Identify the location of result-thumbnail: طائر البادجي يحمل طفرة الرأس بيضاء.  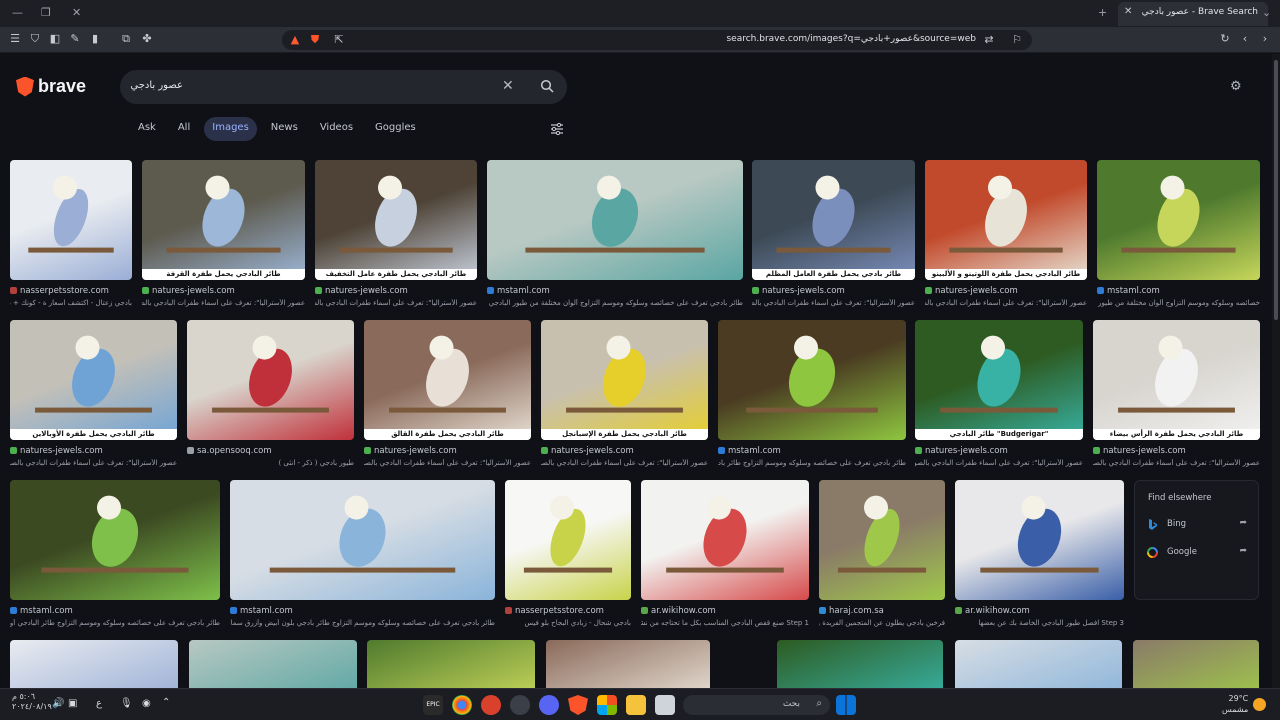
(1176, 380).